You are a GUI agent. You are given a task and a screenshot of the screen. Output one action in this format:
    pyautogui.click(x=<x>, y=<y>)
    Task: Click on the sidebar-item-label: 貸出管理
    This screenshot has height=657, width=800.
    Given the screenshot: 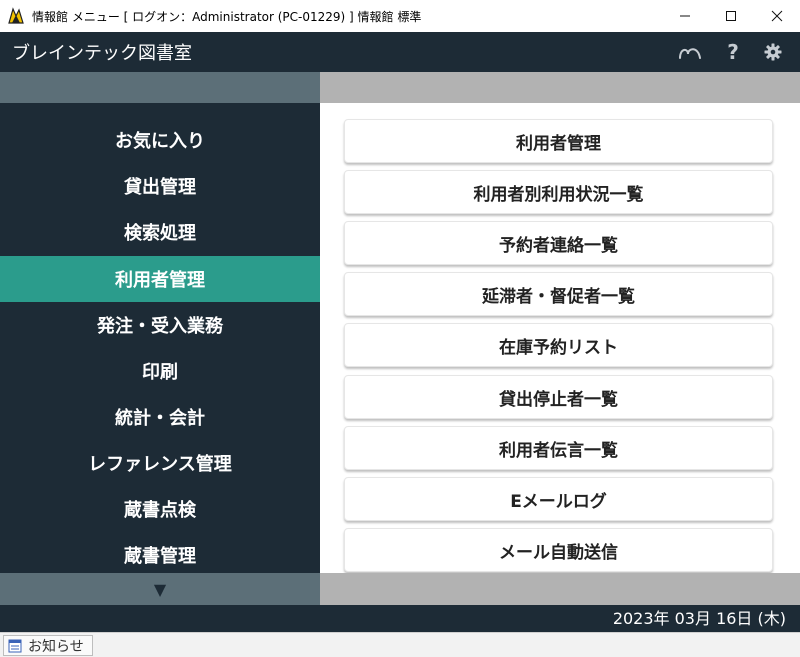 What is the action you would take?
    pyautogui.click(x=160, y=187)
    